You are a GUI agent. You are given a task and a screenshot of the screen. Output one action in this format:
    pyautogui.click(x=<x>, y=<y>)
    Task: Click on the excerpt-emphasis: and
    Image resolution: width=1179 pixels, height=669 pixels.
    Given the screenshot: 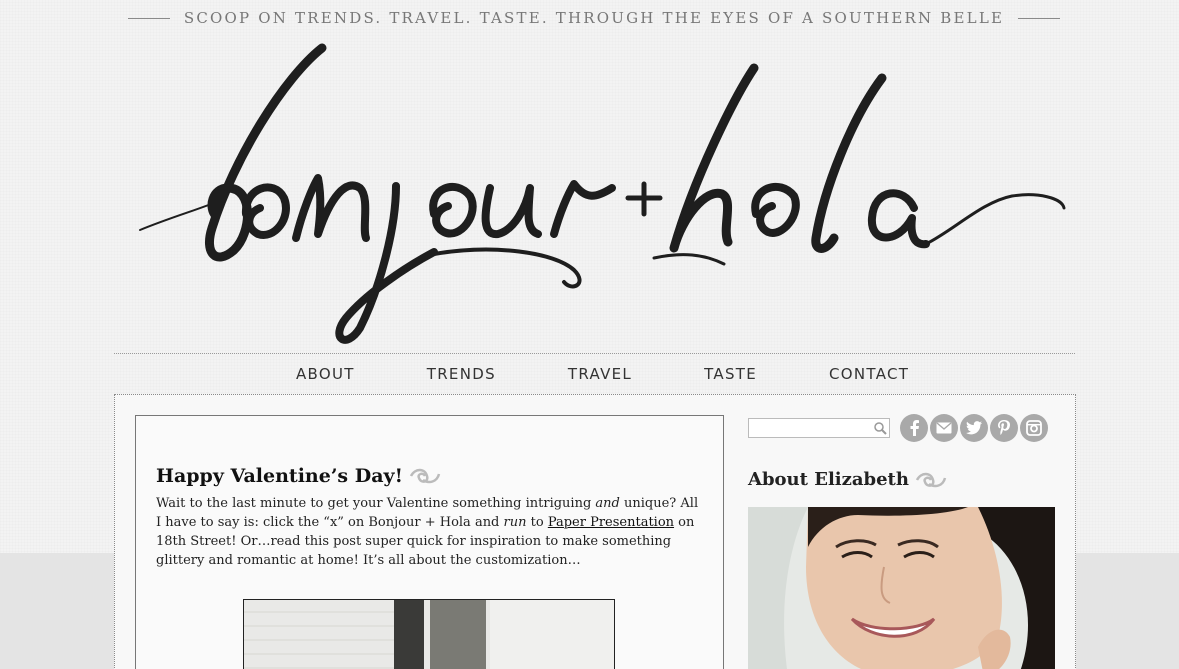 What is the action you would take?
    pyautogui.click(x=607, y=503)
    